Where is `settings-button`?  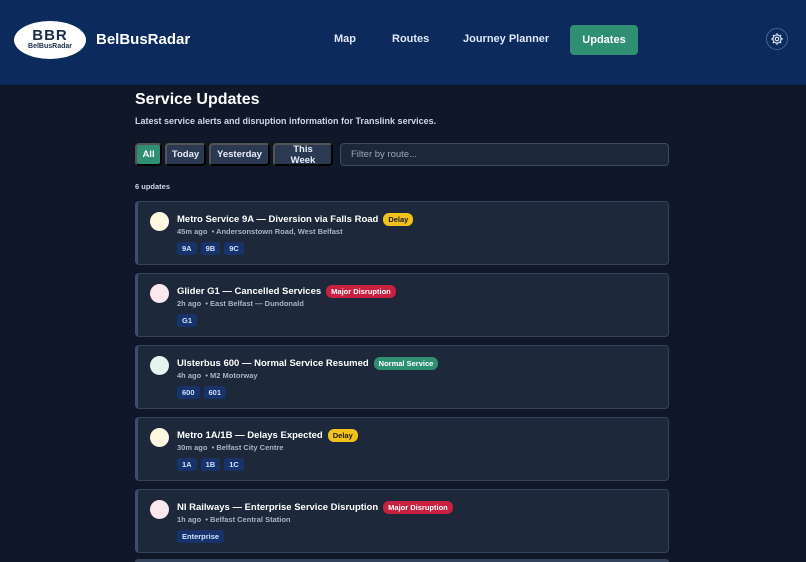
settings-button is located at coordinates (777, 39).